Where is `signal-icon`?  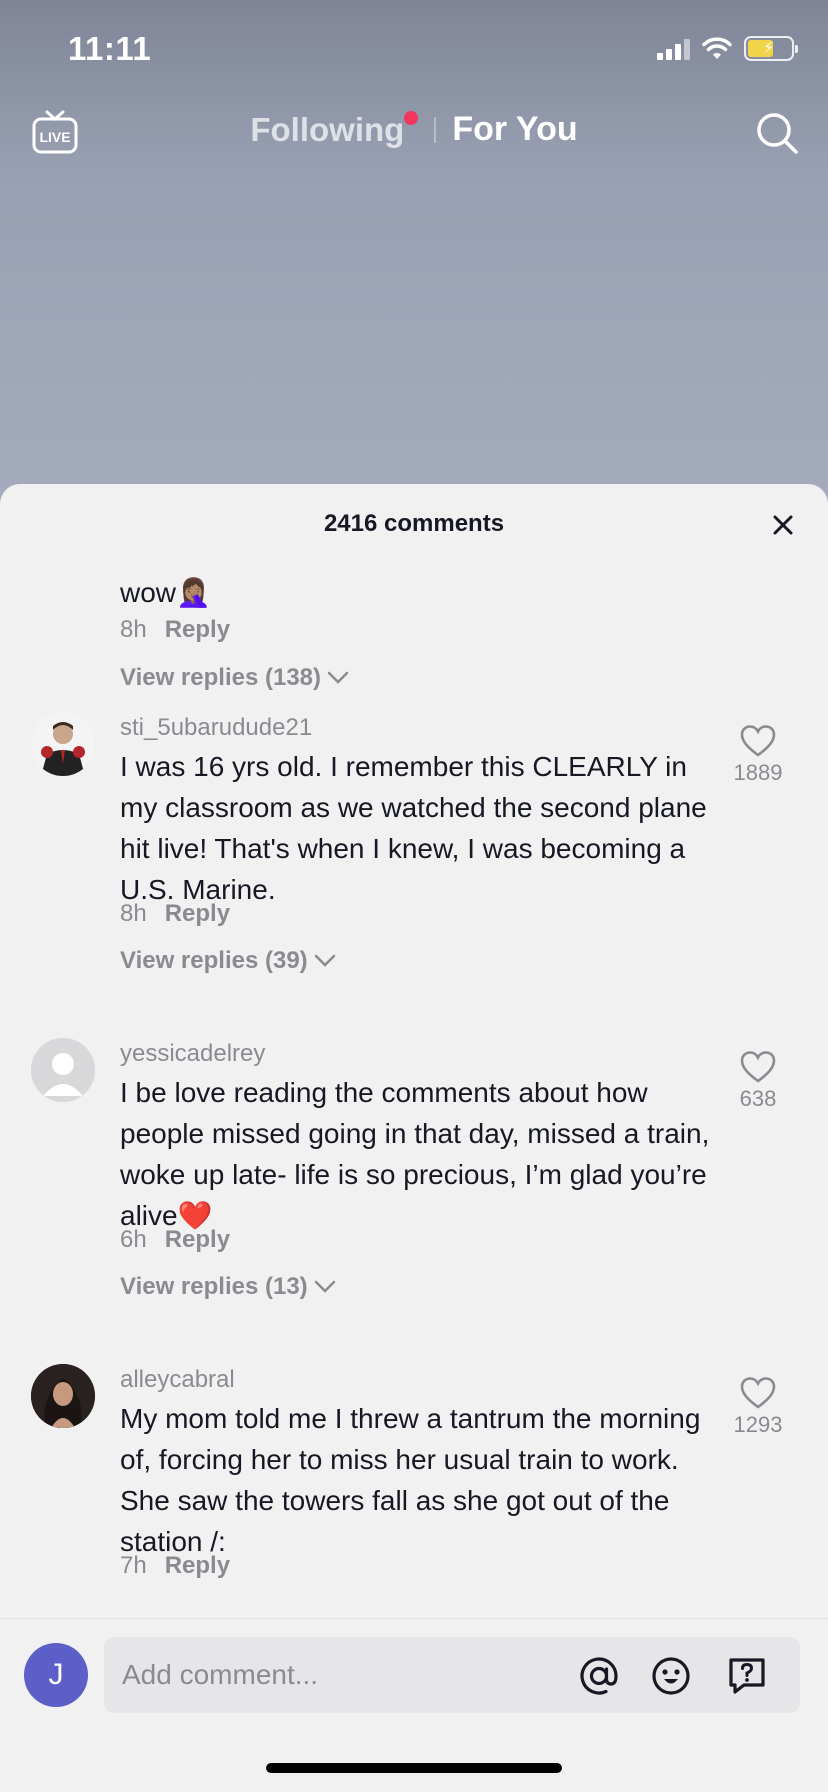
signal-icon is located at coordinates (673, 49).